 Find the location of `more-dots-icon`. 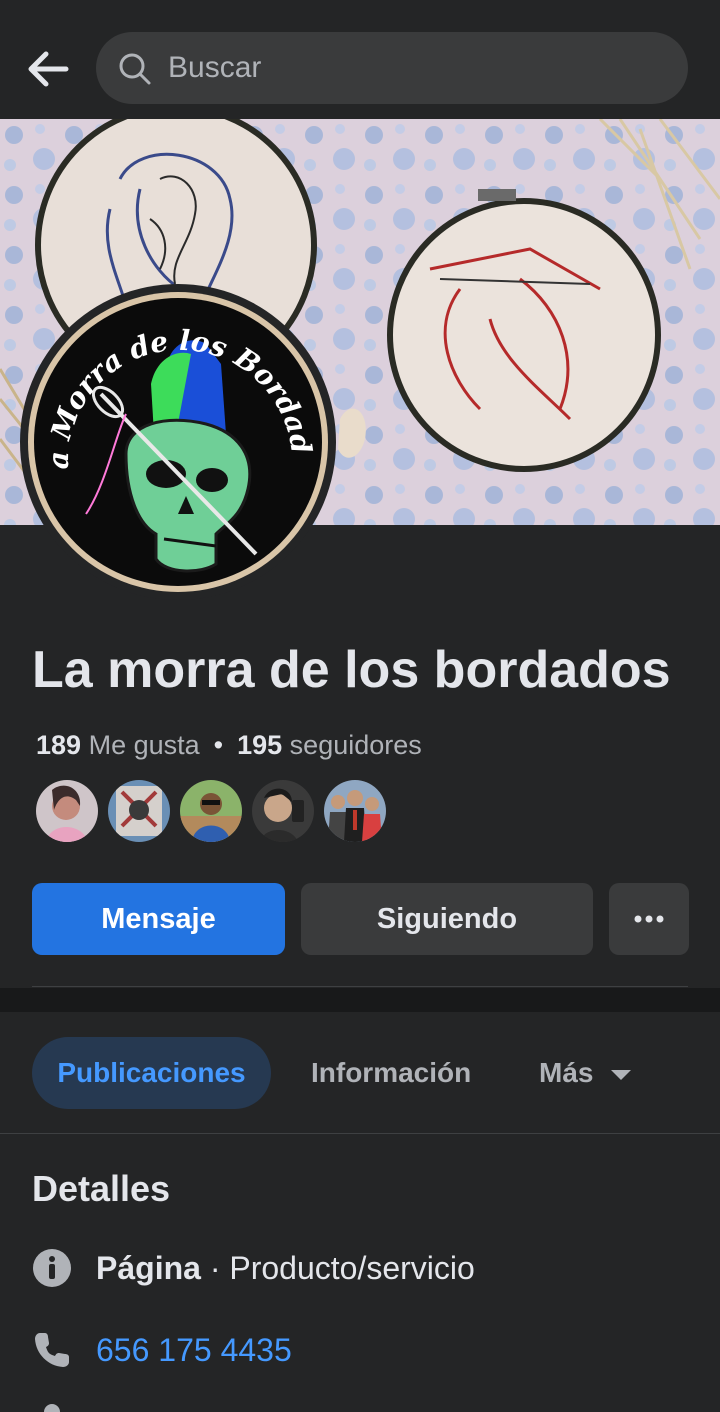

more-dots-icon is located at coordinates (649, 919).